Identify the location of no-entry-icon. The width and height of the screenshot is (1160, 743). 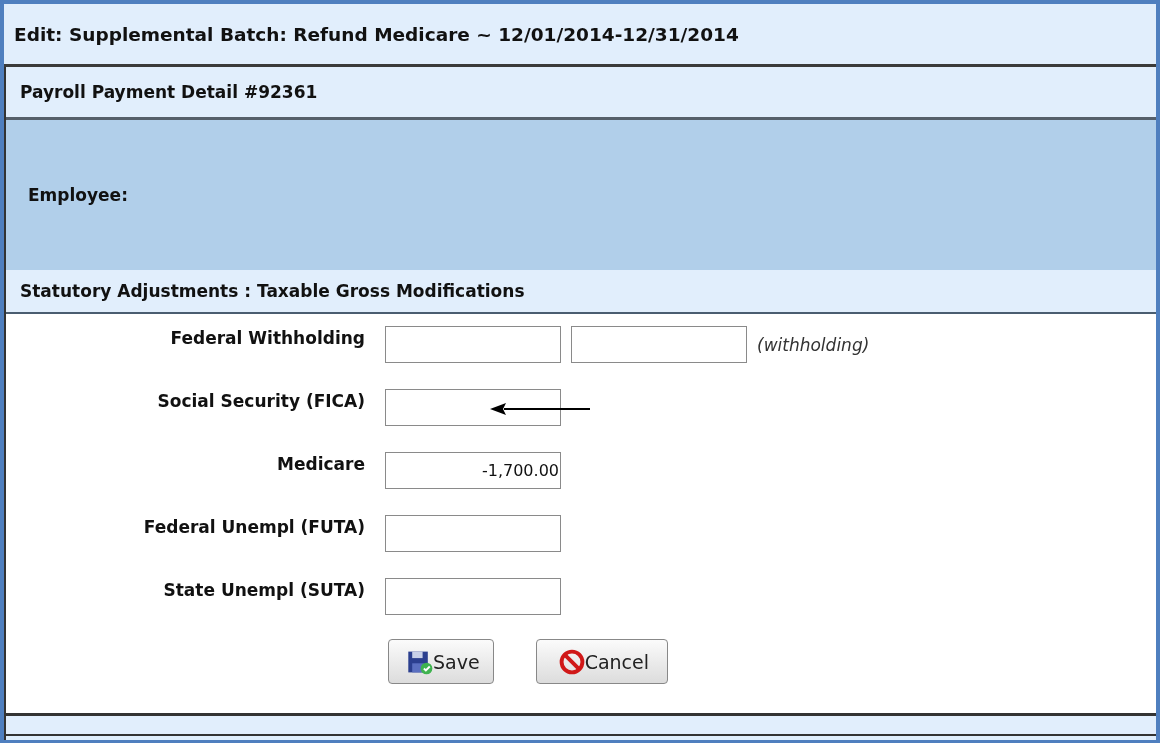
(571, 661).